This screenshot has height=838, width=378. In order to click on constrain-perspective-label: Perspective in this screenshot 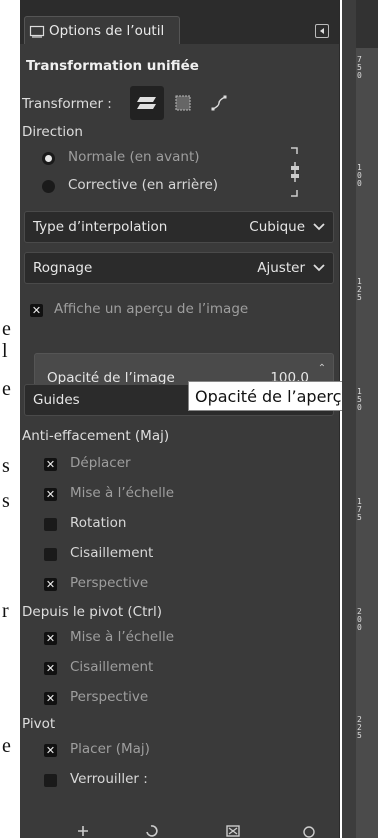, I will do `click(109, 583)`.